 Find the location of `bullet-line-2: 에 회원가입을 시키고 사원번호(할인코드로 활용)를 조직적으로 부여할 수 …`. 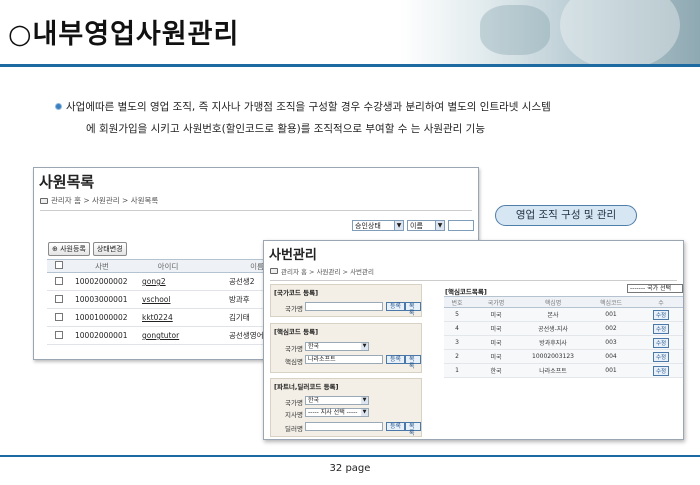

bullet-line-2: 에 회원가입을 시키고 사원번호(할인코드로 활용)를 조직적으로 부여할 수 … is located at coordinates (285, 129).